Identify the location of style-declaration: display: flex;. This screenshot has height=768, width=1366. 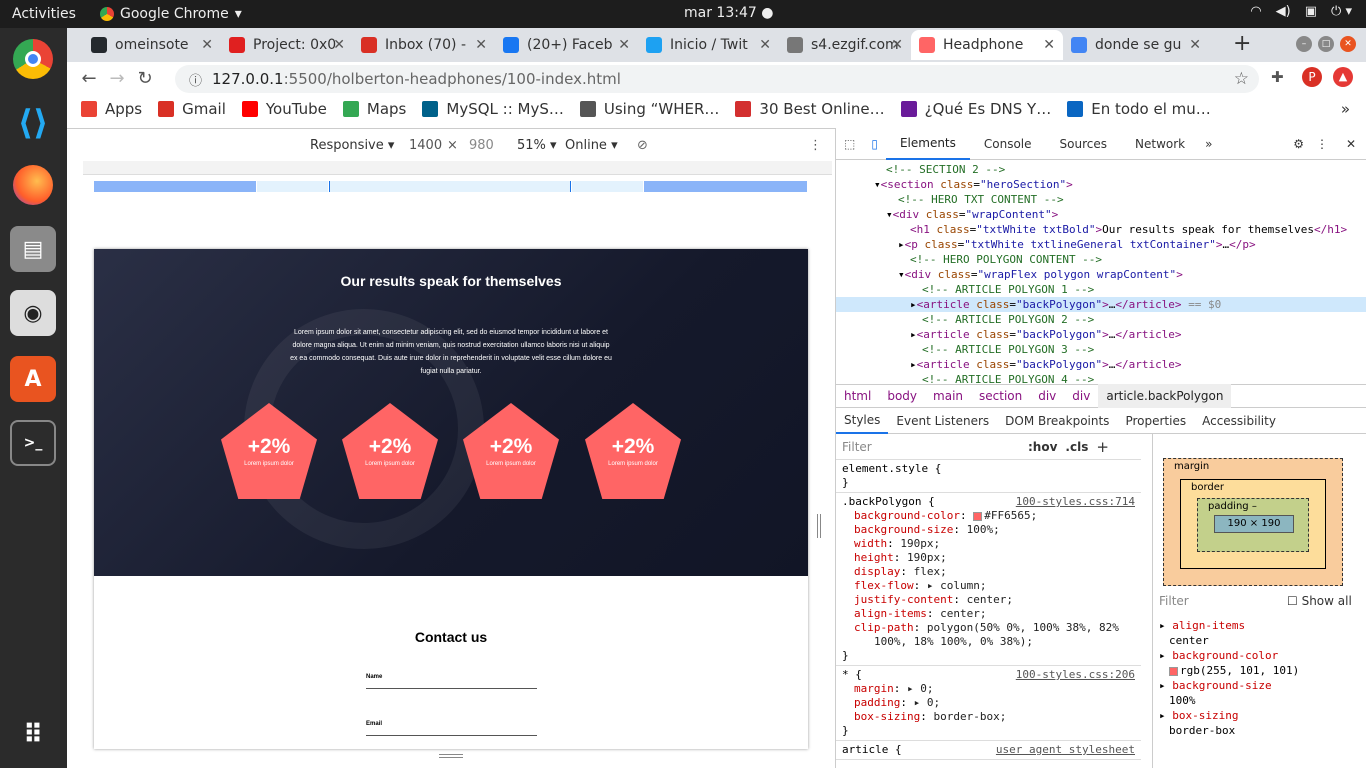
(988, 572).